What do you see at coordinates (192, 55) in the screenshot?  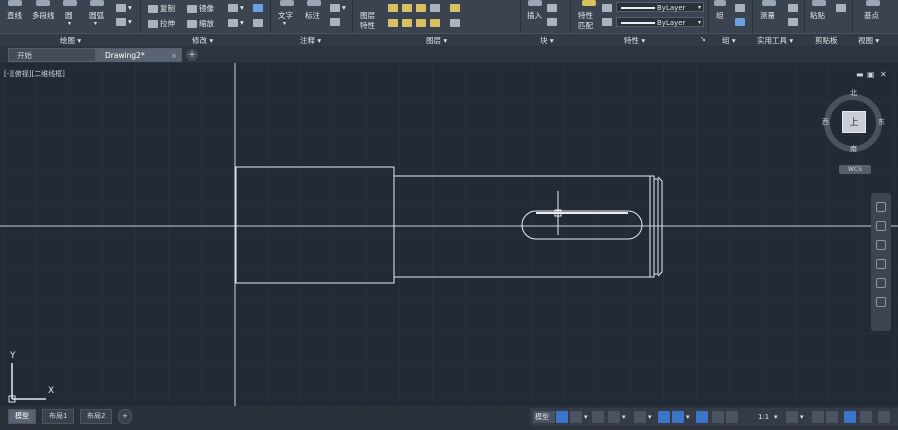 I see `new-tab-button: +` at bounding box center [192, 55].